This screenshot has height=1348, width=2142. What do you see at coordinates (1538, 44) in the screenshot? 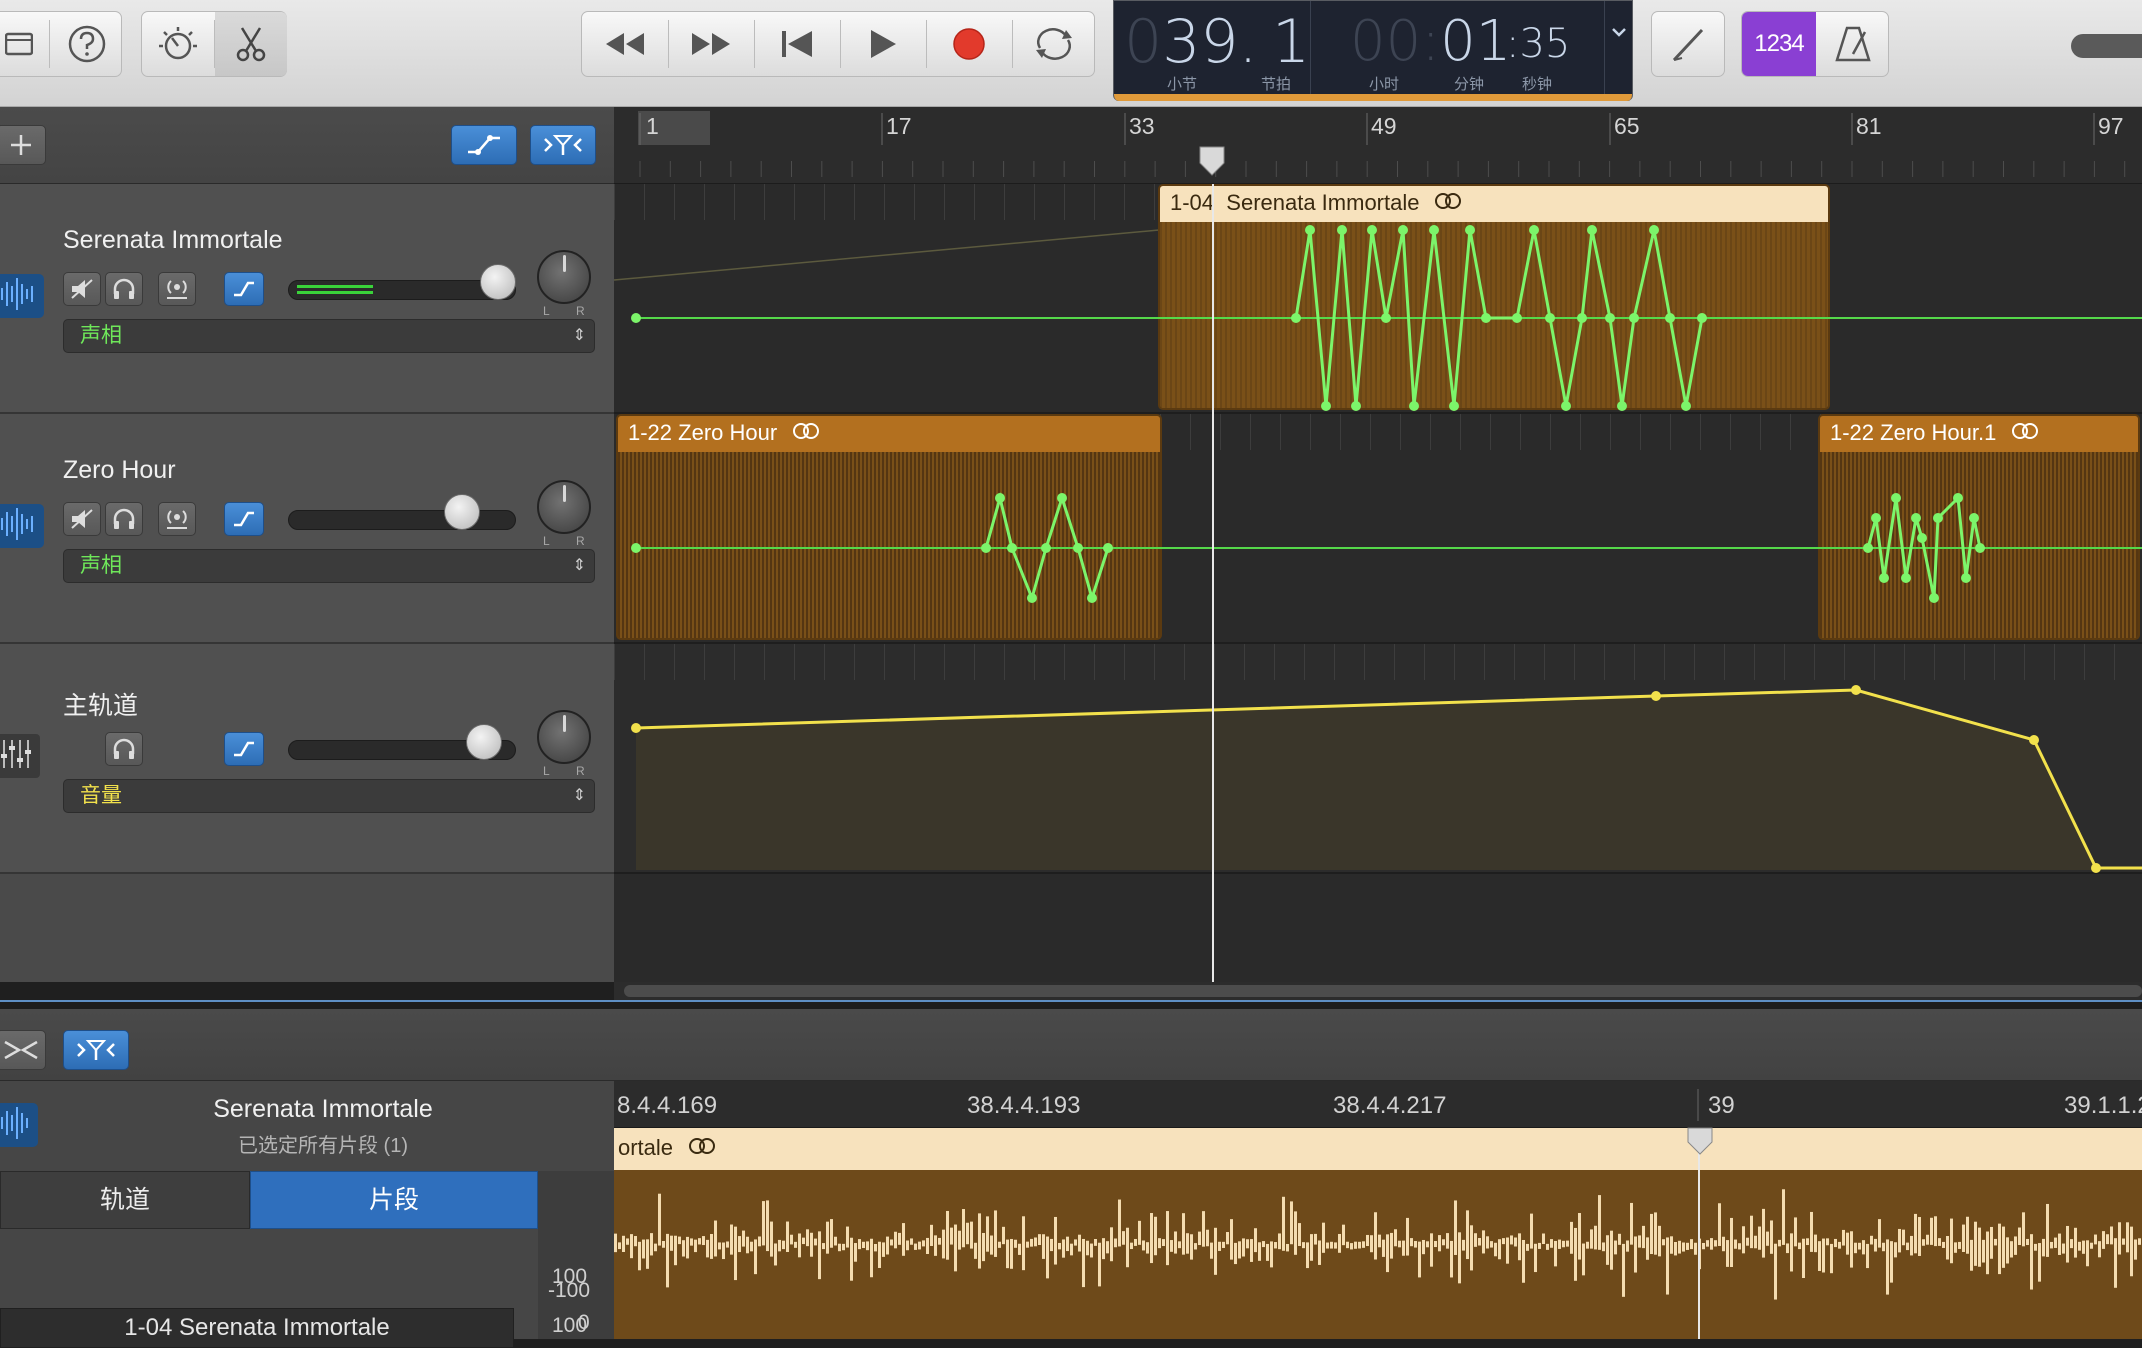
I see `lcd-seconds: :35` at bounding box center [1538, 44].